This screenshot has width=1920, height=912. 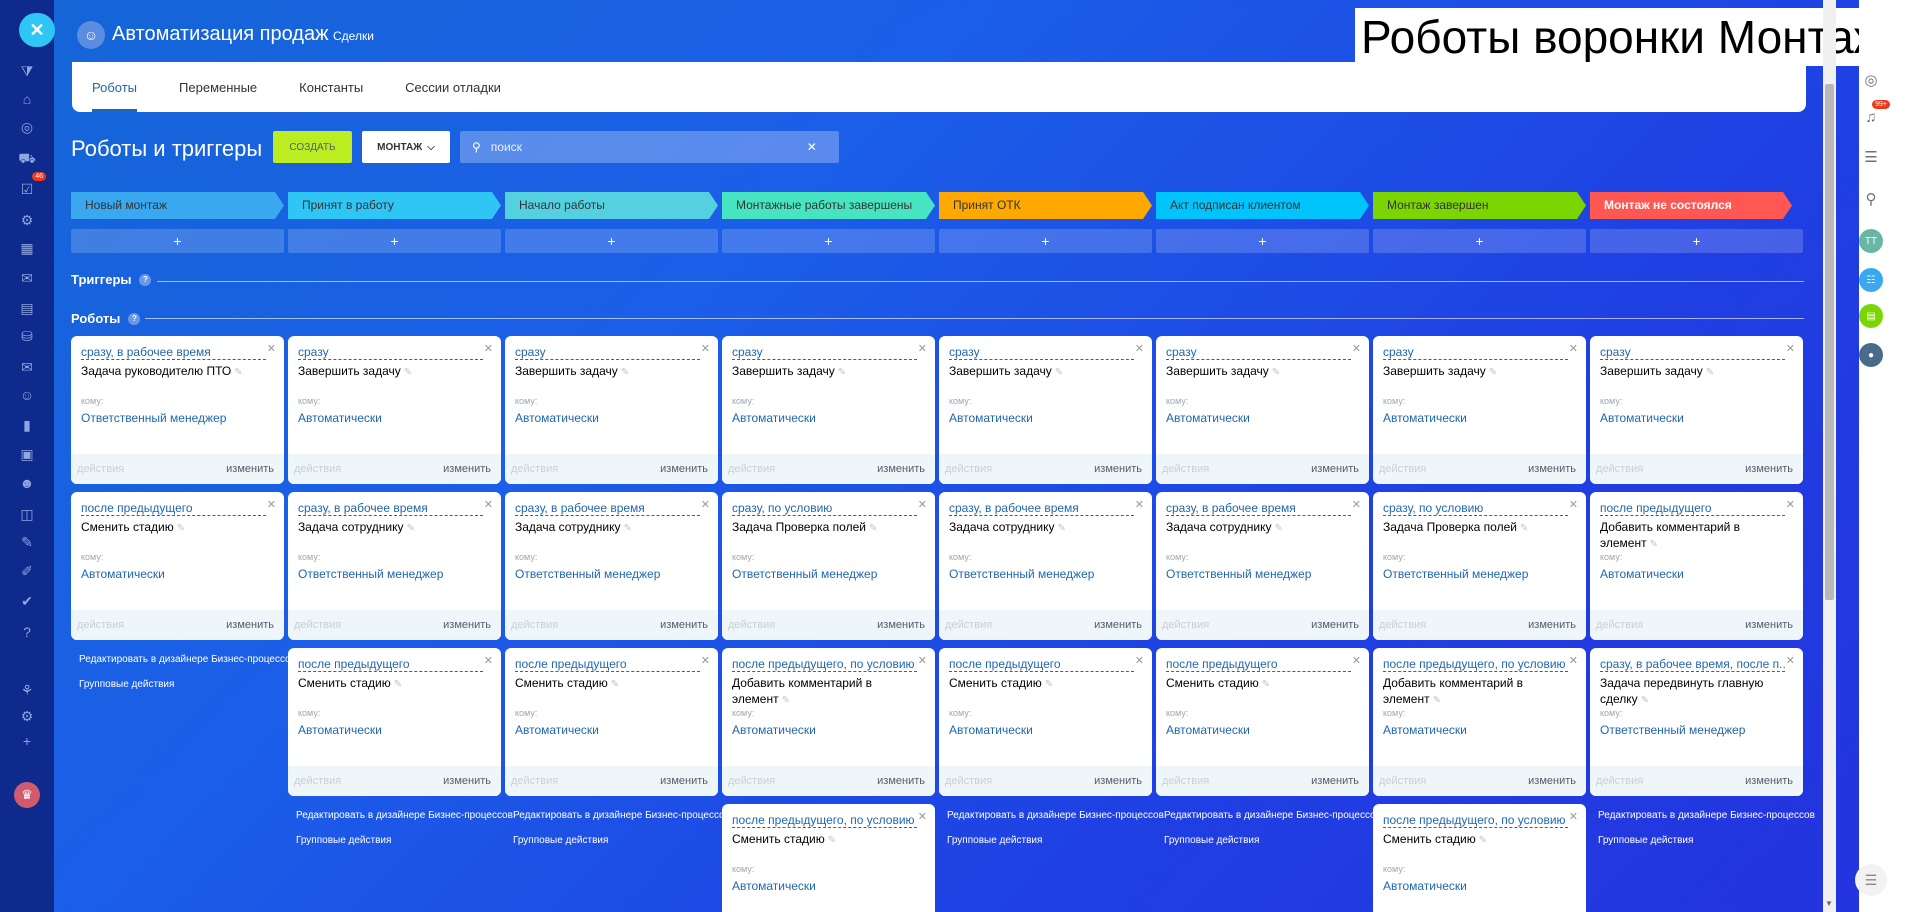 I want to click on robot-condition: после предыдущего, so click(x=390, y=664).